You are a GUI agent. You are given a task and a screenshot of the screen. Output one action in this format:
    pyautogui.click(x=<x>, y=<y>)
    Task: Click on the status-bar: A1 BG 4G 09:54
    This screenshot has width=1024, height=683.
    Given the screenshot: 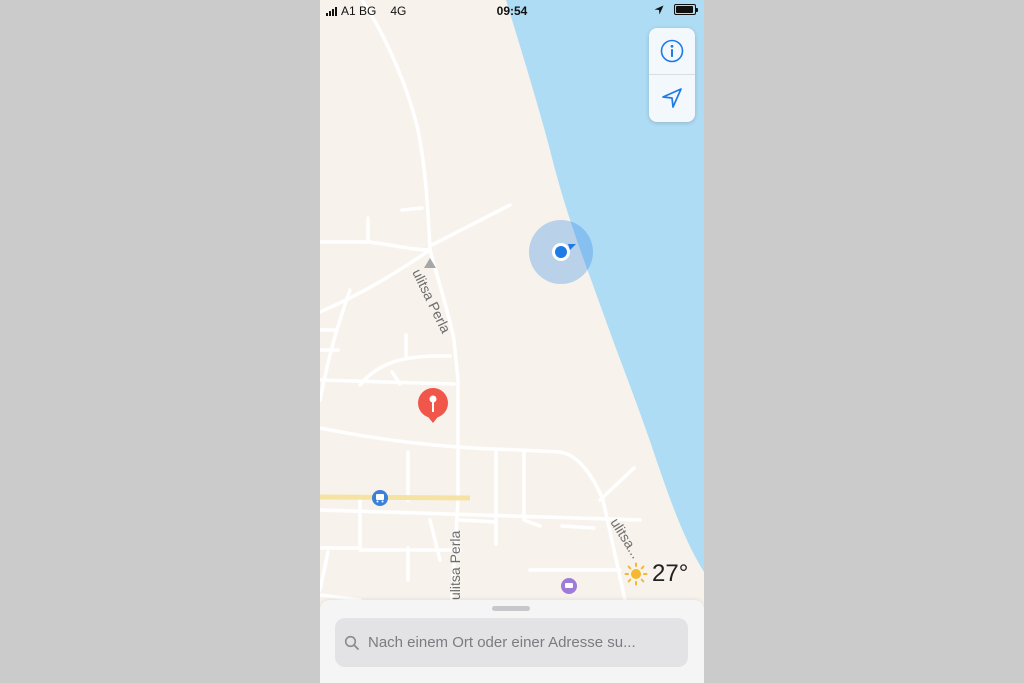 What is the action you would take?
    pyautogui.click(x=512, y=11)
    